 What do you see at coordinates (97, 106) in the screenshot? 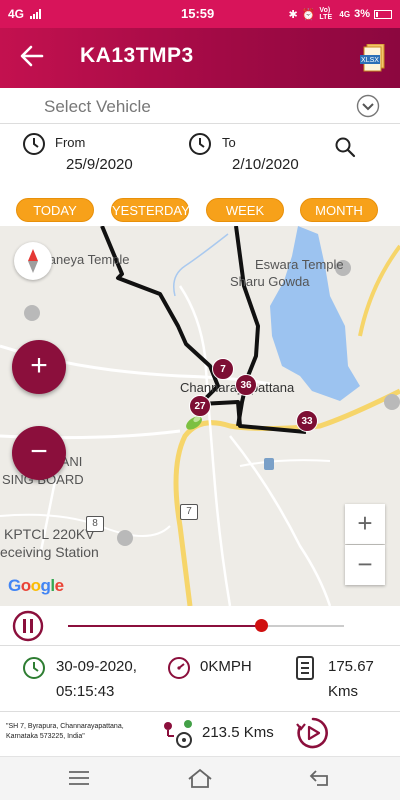
I see `vehicle-select-placeholder: Select Vehicle` at bounding box center [97, 106].